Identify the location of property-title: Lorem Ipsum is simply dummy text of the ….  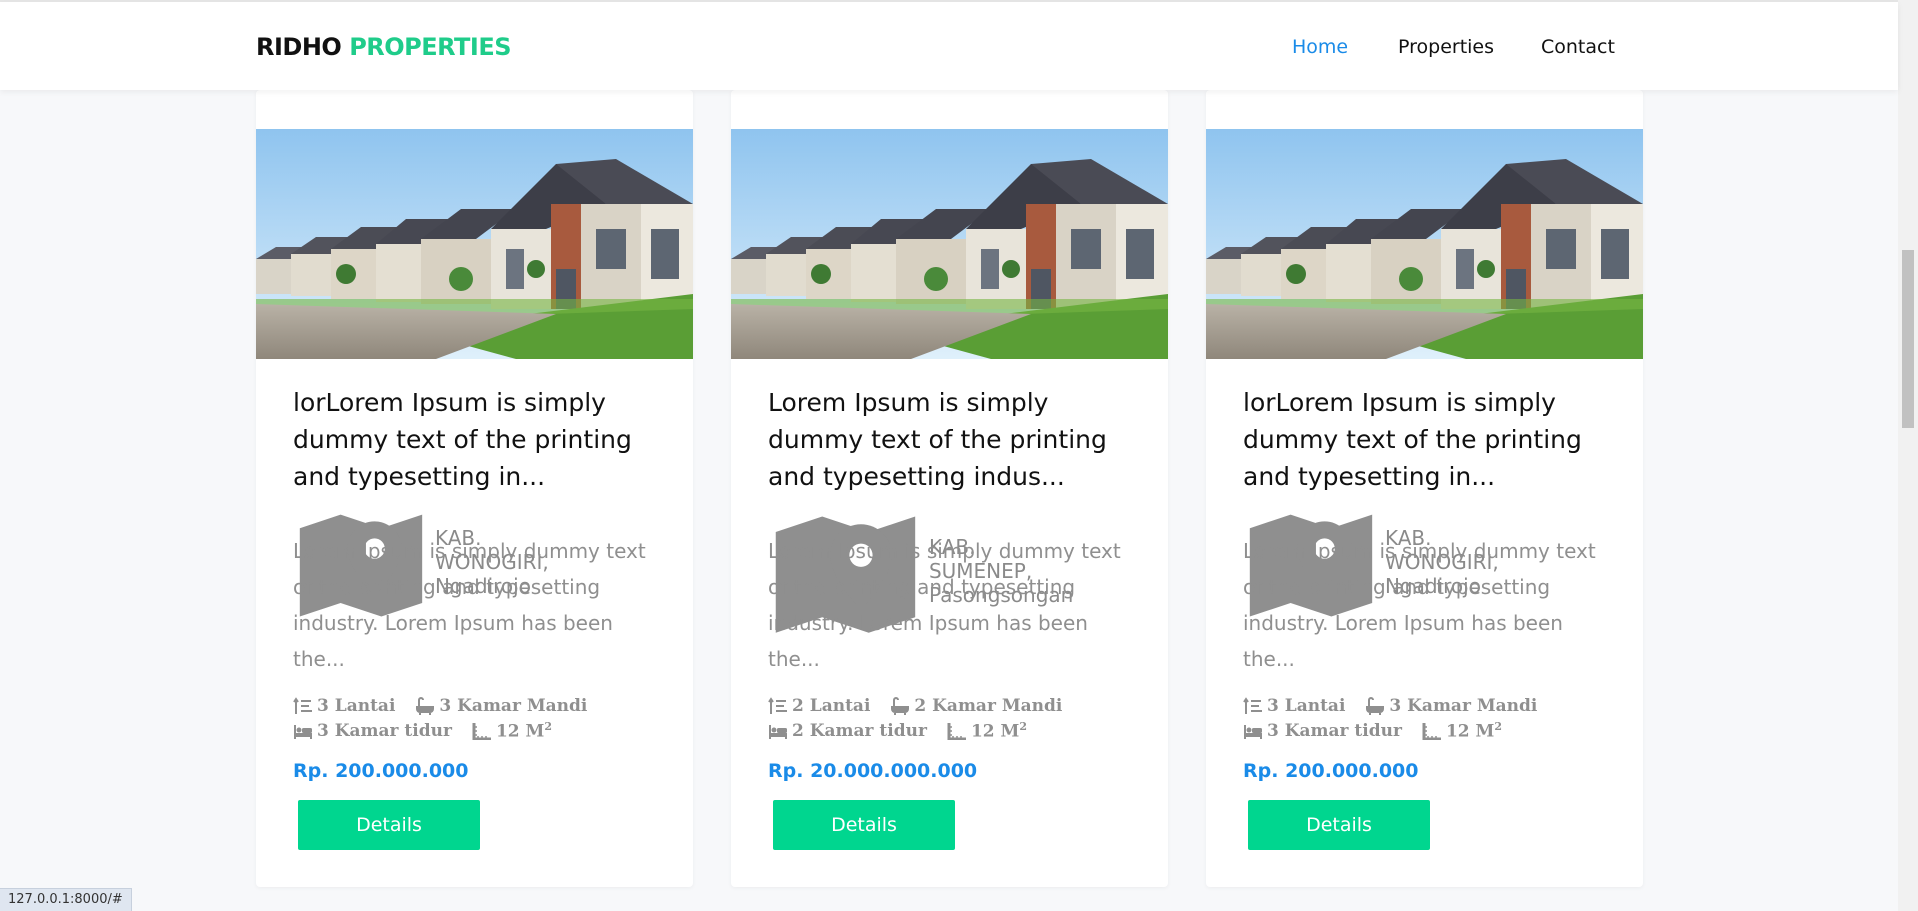
(958, 439).